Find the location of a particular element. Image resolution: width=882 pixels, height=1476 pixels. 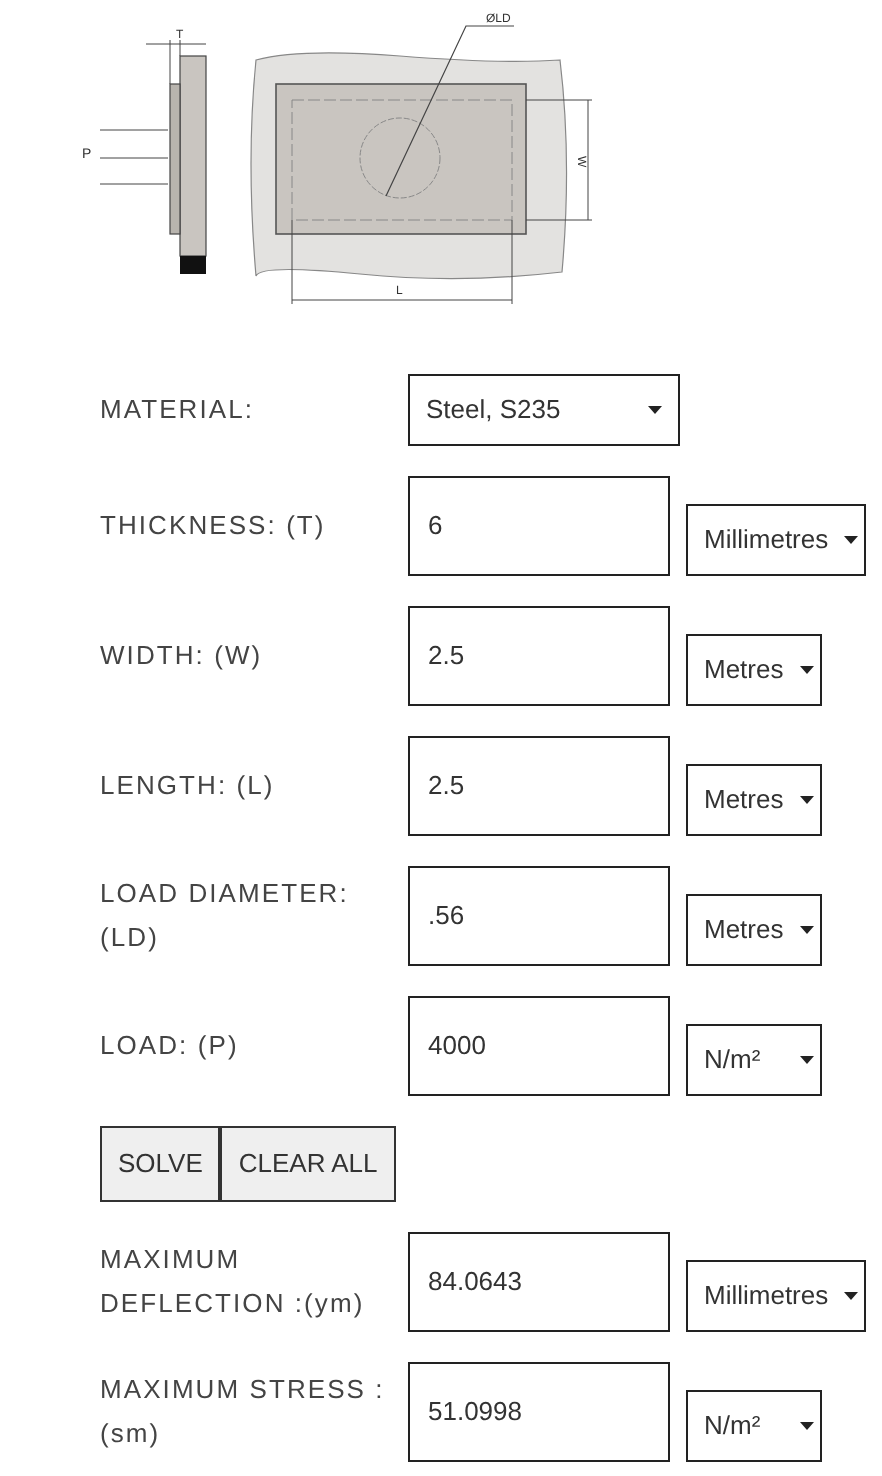

field-label: LENGTH: (L) is located at coordinates (188, 786).